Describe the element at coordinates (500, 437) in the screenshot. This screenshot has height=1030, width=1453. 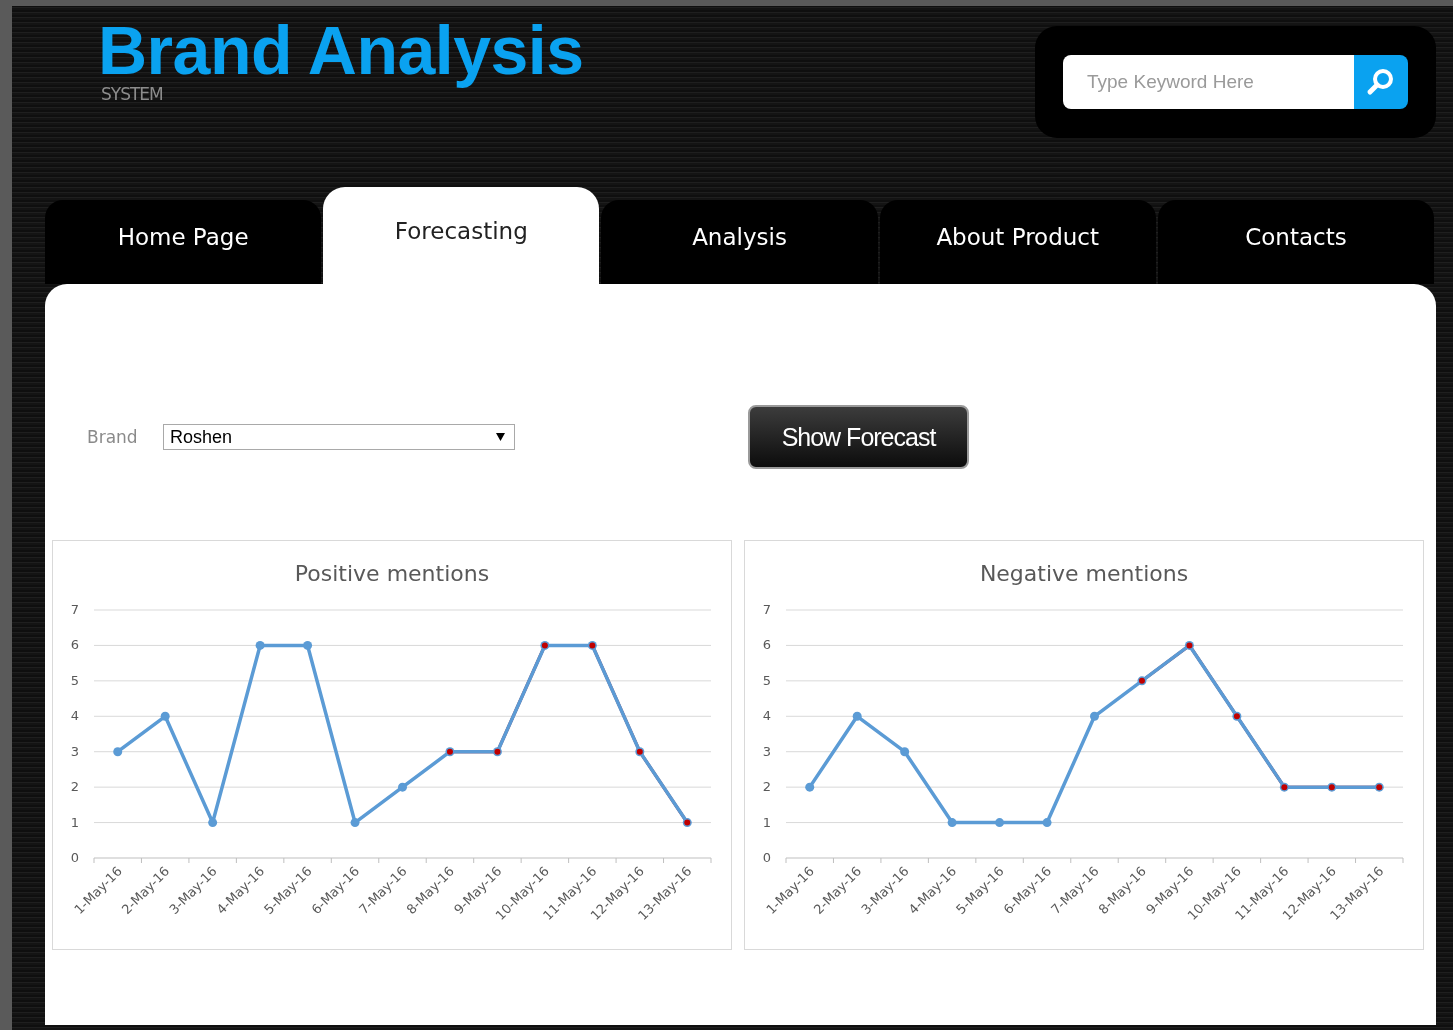
I see `dropdown-arrow-icon` at that location.